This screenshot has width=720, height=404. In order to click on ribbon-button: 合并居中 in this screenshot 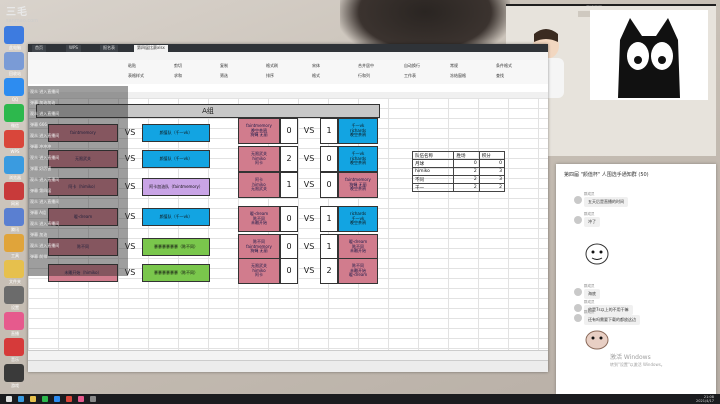, I will do `click(366, 66)`.